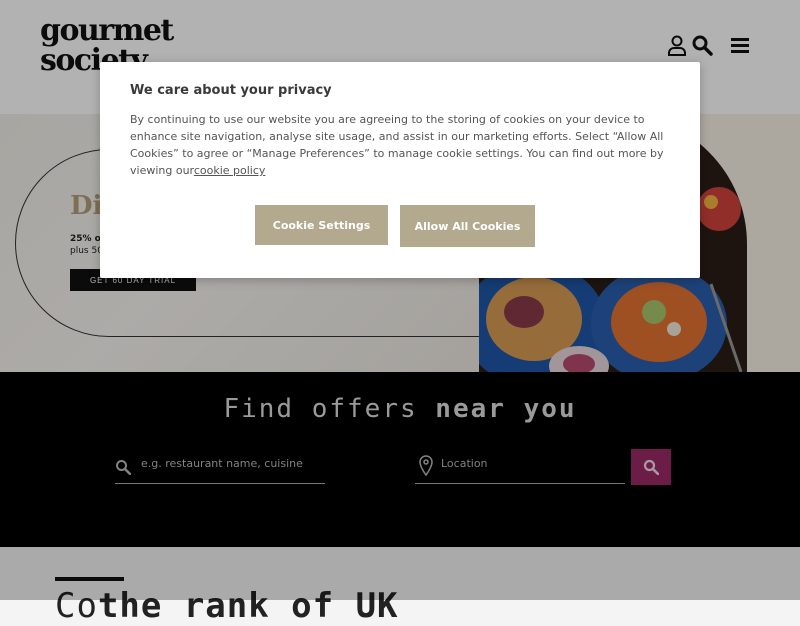  What do you see at coordinates (230, 170) in the screenshot?
I see `cookie-policy-link: cookie policy` at bounding box center [230, 170].